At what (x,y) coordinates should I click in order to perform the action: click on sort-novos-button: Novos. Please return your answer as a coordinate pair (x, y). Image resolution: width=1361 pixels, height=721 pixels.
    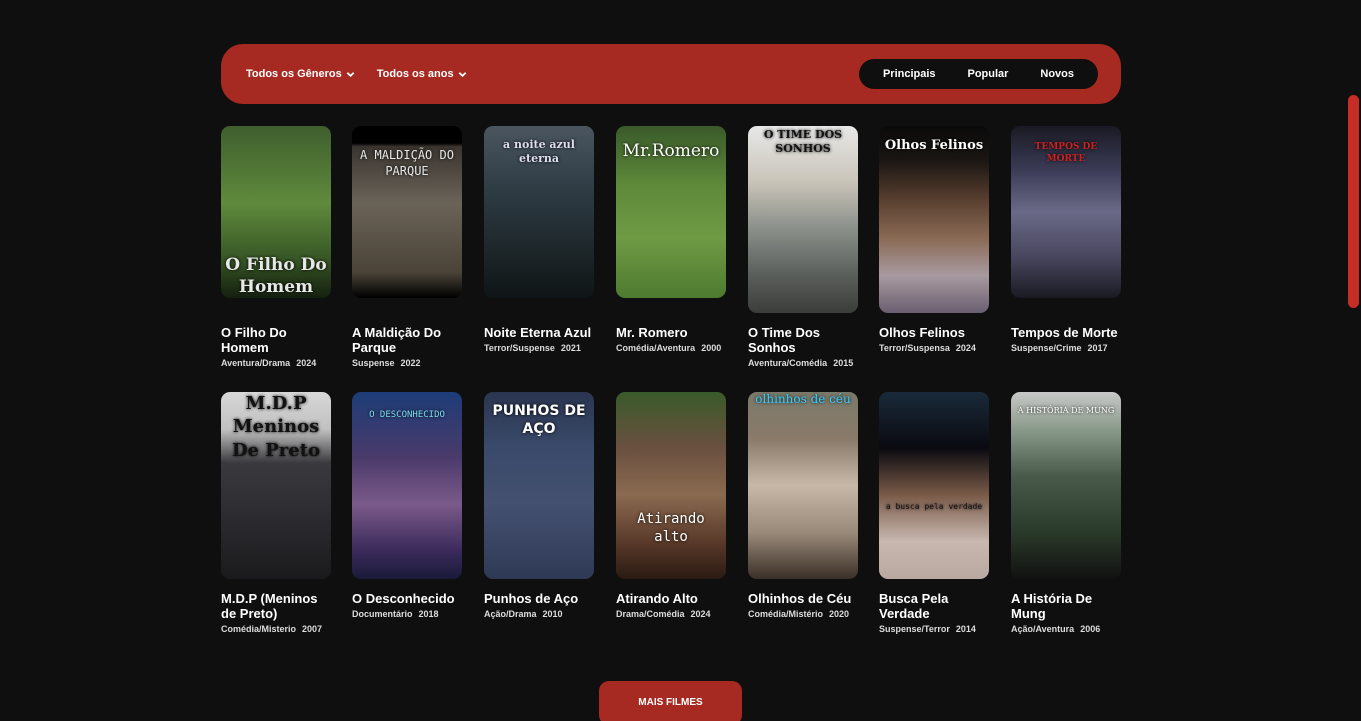
    Looking at the image, I should click on (1057, 74).